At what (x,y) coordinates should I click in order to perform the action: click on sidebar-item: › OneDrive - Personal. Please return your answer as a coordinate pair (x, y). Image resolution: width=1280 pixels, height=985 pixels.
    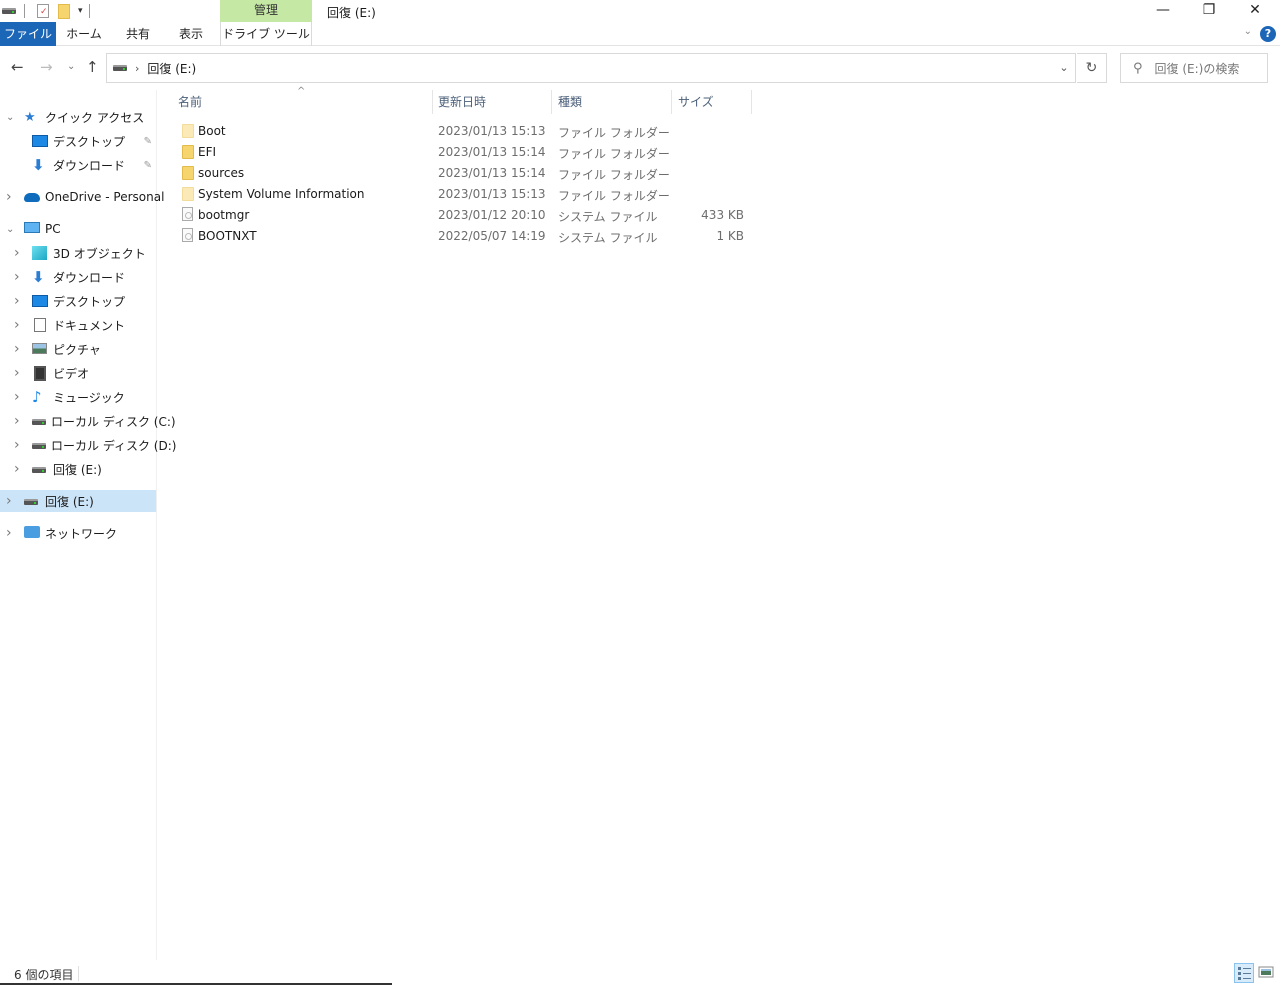
    Looking at the image, I should click on (82, 197).